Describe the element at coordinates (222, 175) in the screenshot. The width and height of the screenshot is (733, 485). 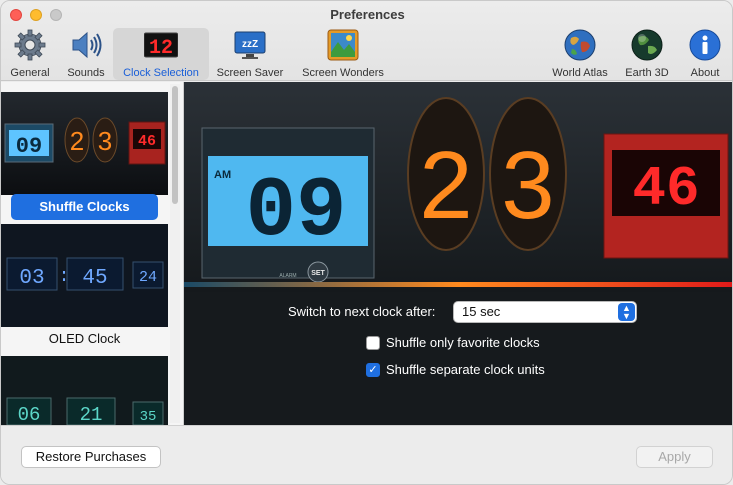
I see `am-indicator: AM` at that location.